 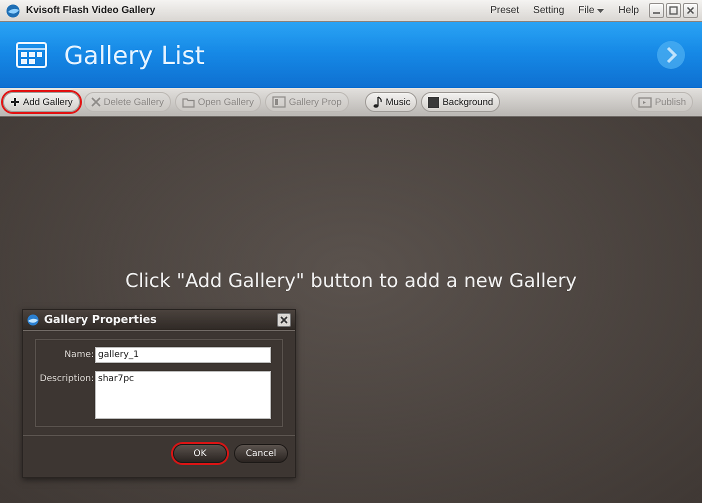 What do you see at coordinates (505, 10) in the screenshot?
I see `menu-item: Preset` at bounding box center [505, 10].